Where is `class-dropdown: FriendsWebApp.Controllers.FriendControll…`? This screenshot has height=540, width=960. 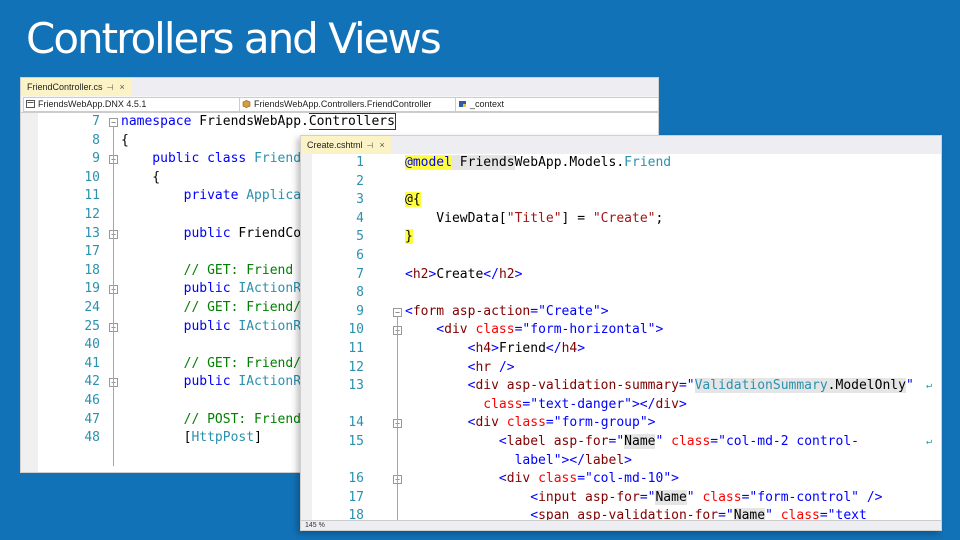 class-dropdown: FriendsWebApp.Controllers.FriendControll… is located at coordinates (353, 104).